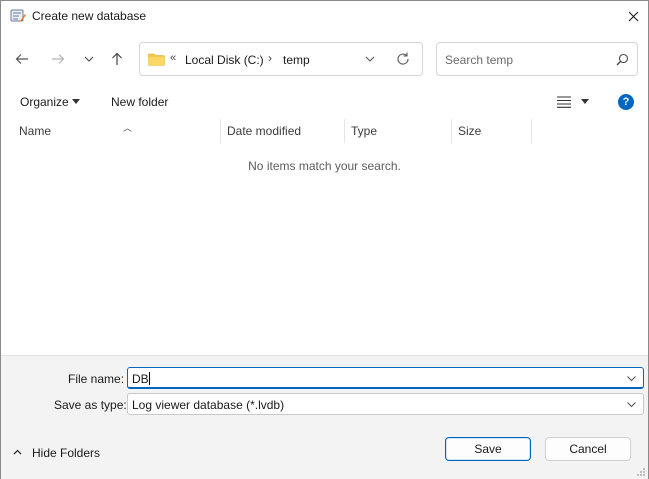 This screenshot has height=479, width=649. What do you see at coordinates (66, 453) in the screenshot?
I see `hide-folders-button: Hide Folders` at bounding box center [66, 453].